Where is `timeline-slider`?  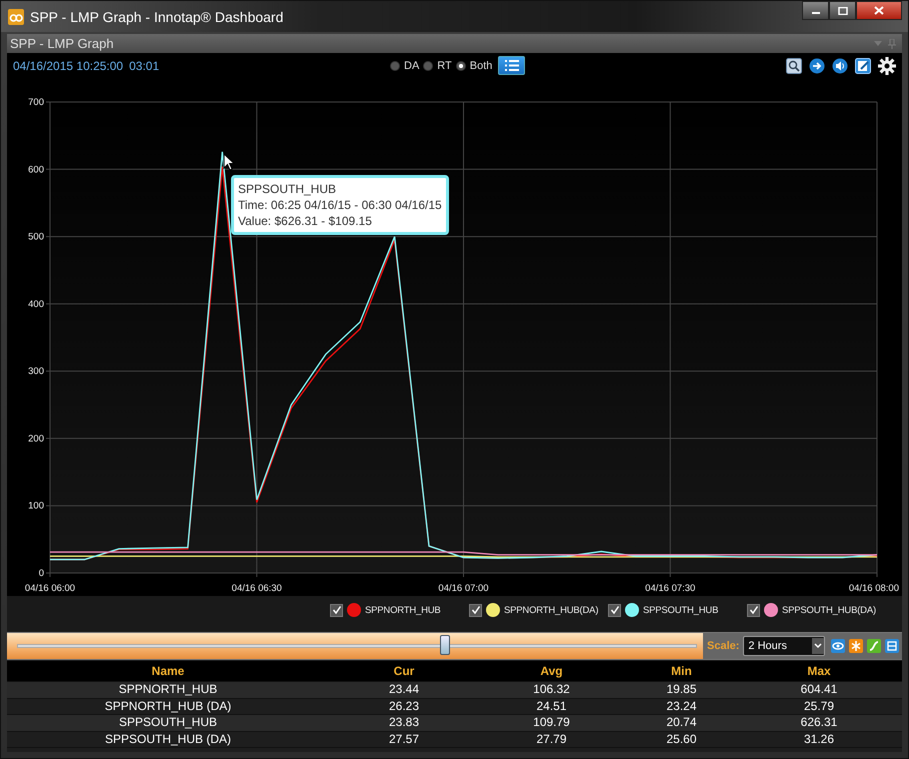
timeline-slider is located at coordinates (355, 646).